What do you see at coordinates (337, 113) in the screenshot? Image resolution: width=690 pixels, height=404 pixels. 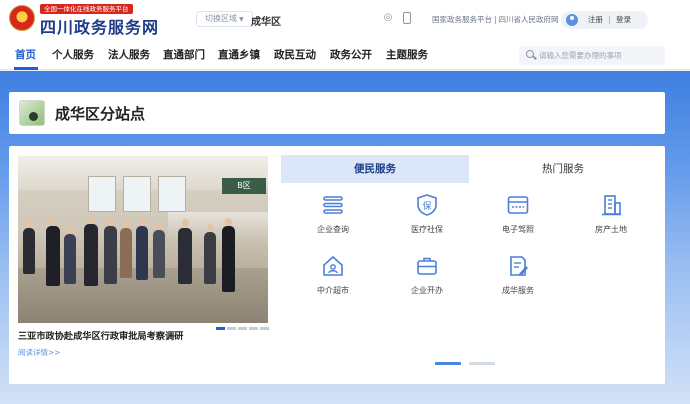 I see `station-title-card: 成华区分站点` at bounding box center [337, 113].